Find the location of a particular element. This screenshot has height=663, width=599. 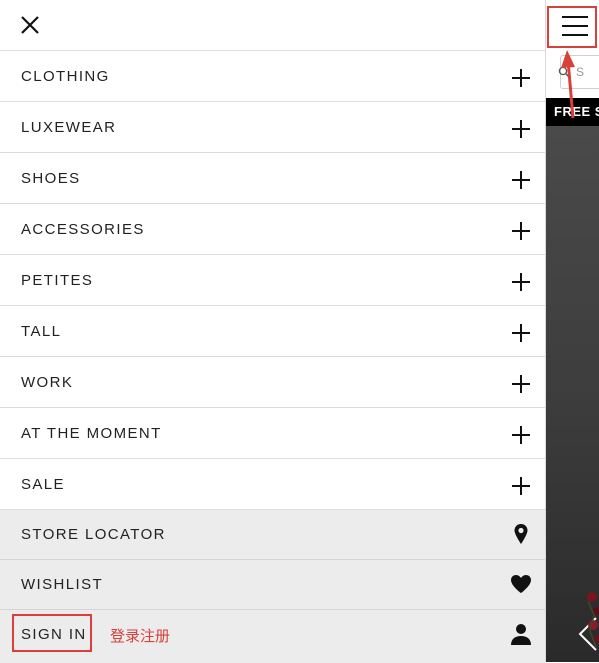

menu-item-label: AT THE MOMENT is located at coordinates (91, 433).